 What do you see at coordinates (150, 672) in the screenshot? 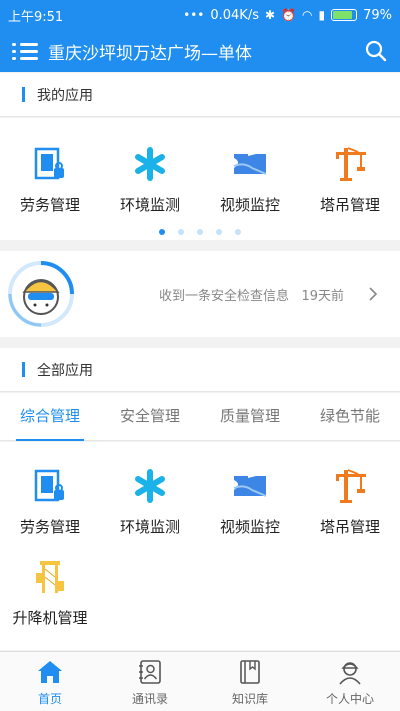
I see `contacts-icon` at bounding box center [150, 672].